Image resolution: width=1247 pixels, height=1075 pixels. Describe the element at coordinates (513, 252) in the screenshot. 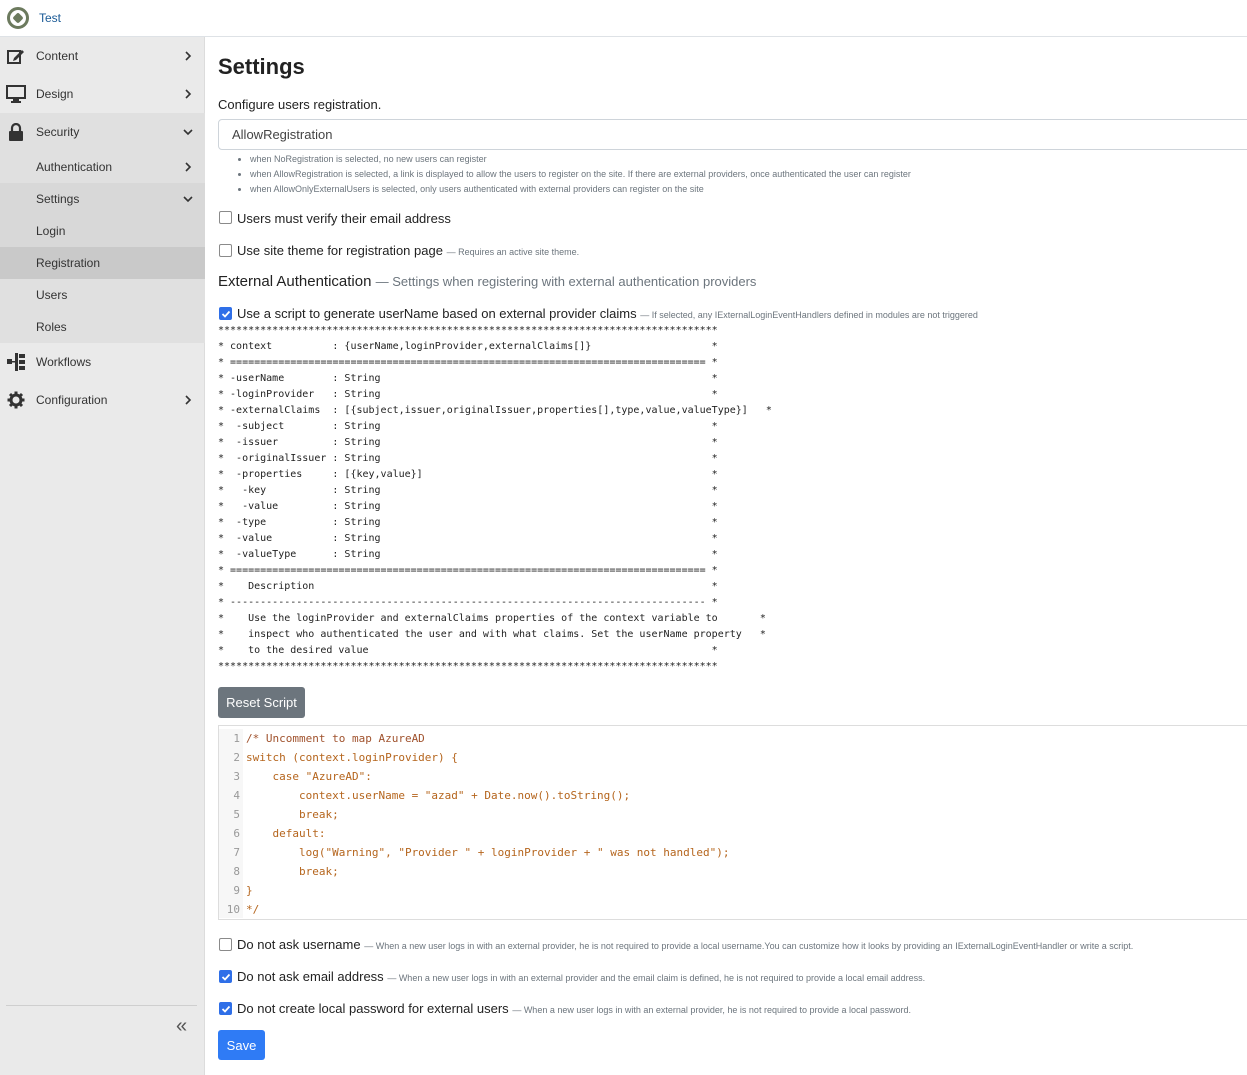

I see `site-theme-hint: — Requires an active site theme.` at that location.